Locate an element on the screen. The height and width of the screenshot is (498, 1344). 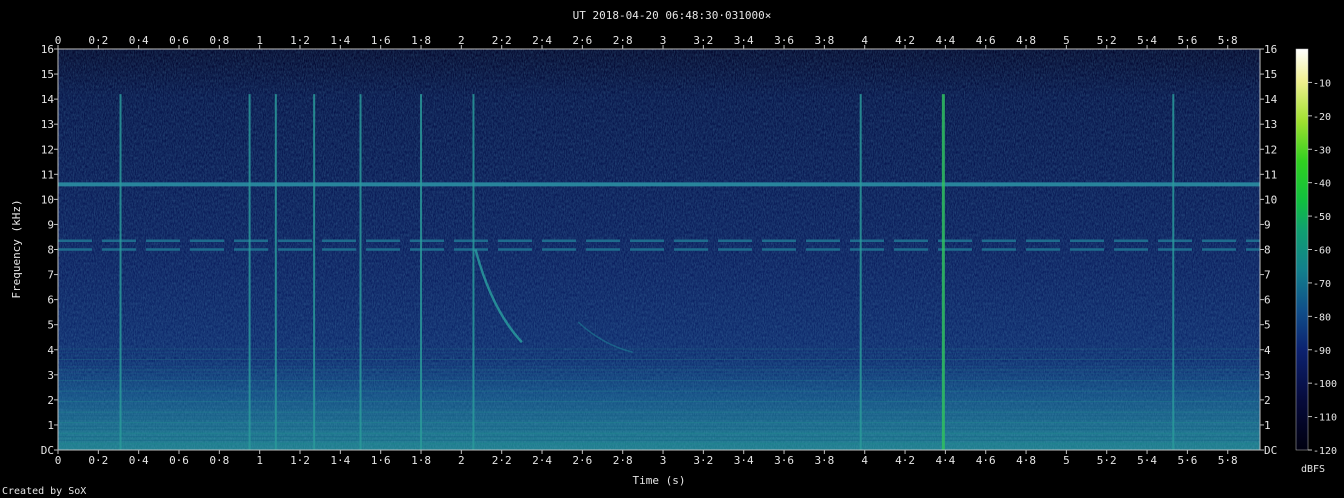
colorbar-tick-label: -110 is located at coordinates (1325, 418).